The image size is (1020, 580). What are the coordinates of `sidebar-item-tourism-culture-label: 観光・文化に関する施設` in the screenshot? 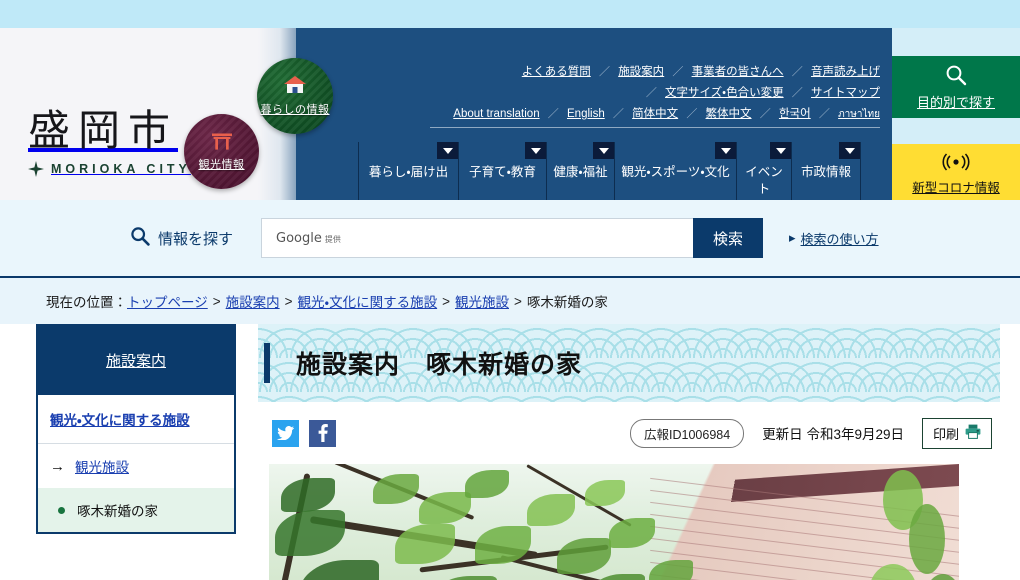 It's located at (120, 420).